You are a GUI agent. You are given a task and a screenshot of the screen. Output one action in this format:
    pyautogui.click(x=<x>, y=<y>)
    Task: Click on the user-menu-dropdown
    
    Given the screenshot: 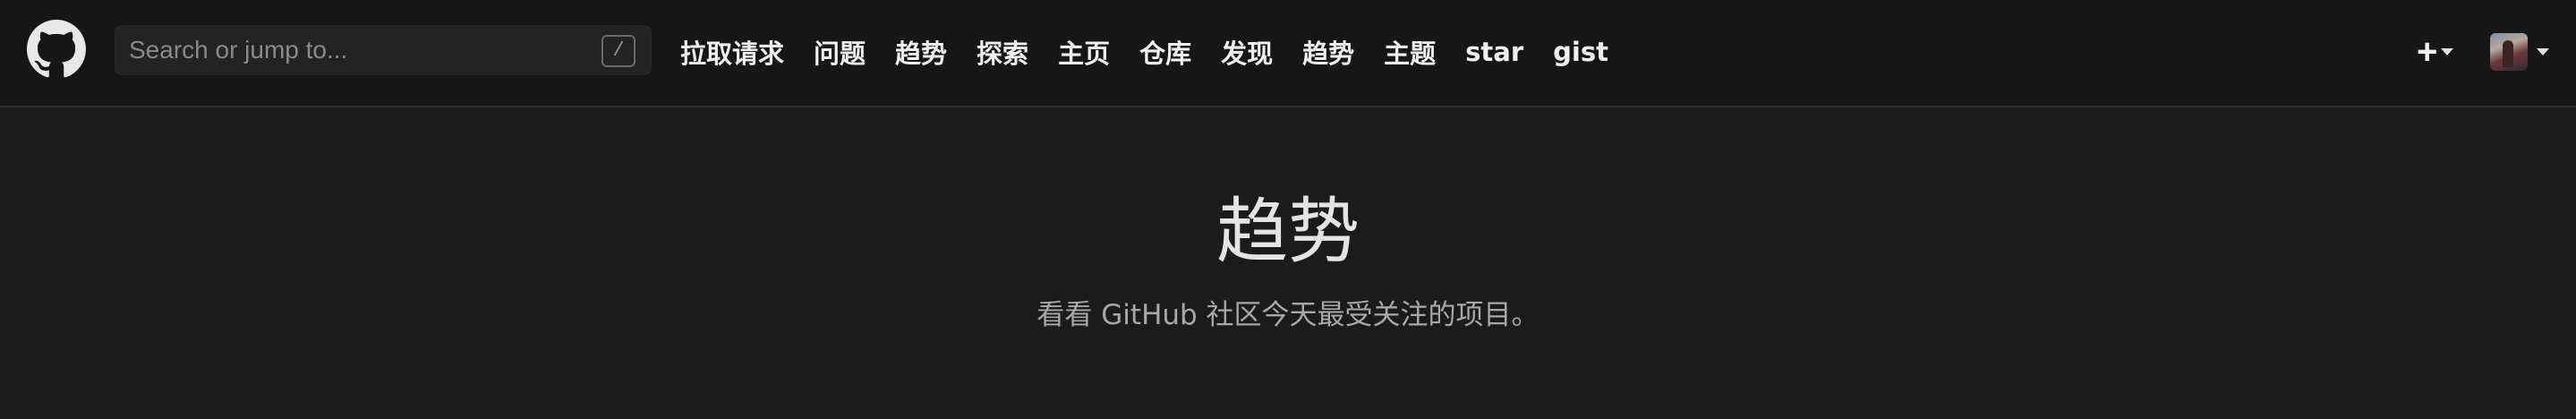 What is the action you would take?
    pyautogui.click(x=2519, y=52)
    